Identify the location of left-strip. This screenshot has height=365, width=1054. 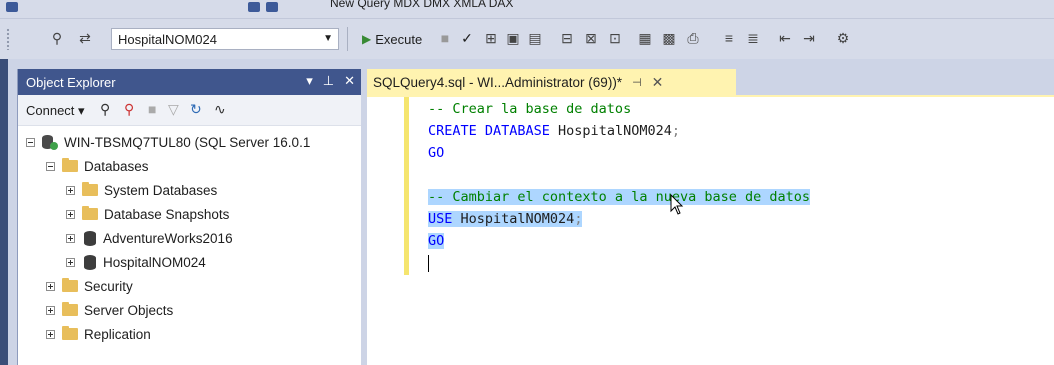
(4, 212).